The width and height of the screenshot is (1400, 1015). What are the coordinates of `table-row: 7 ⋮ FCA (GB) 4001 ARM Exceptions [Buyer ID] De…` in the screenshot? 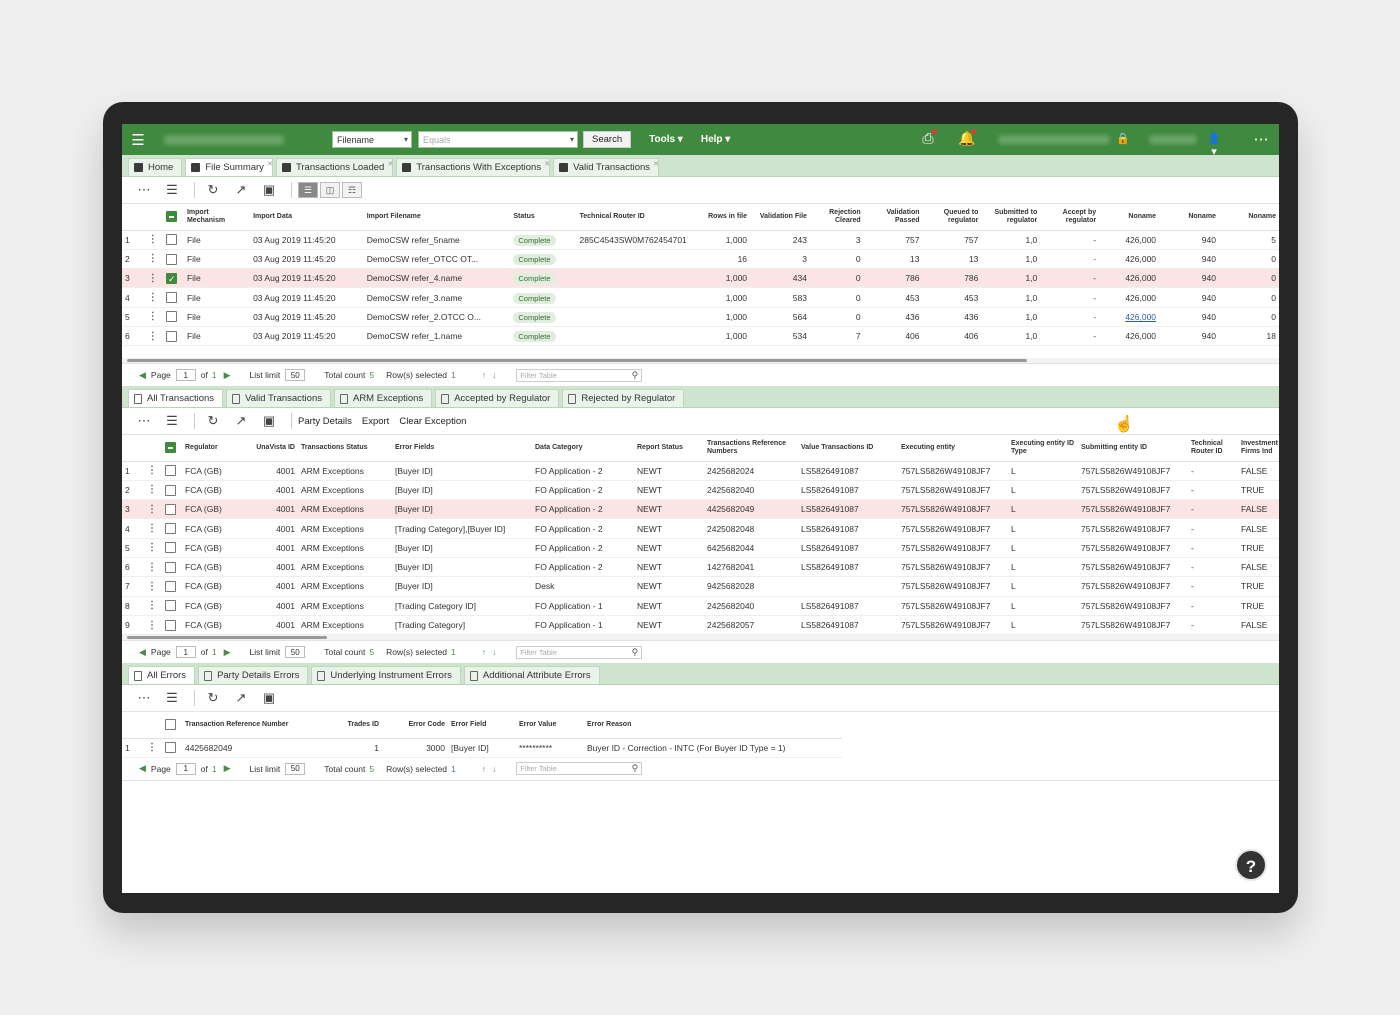 It's located at (700, 586).